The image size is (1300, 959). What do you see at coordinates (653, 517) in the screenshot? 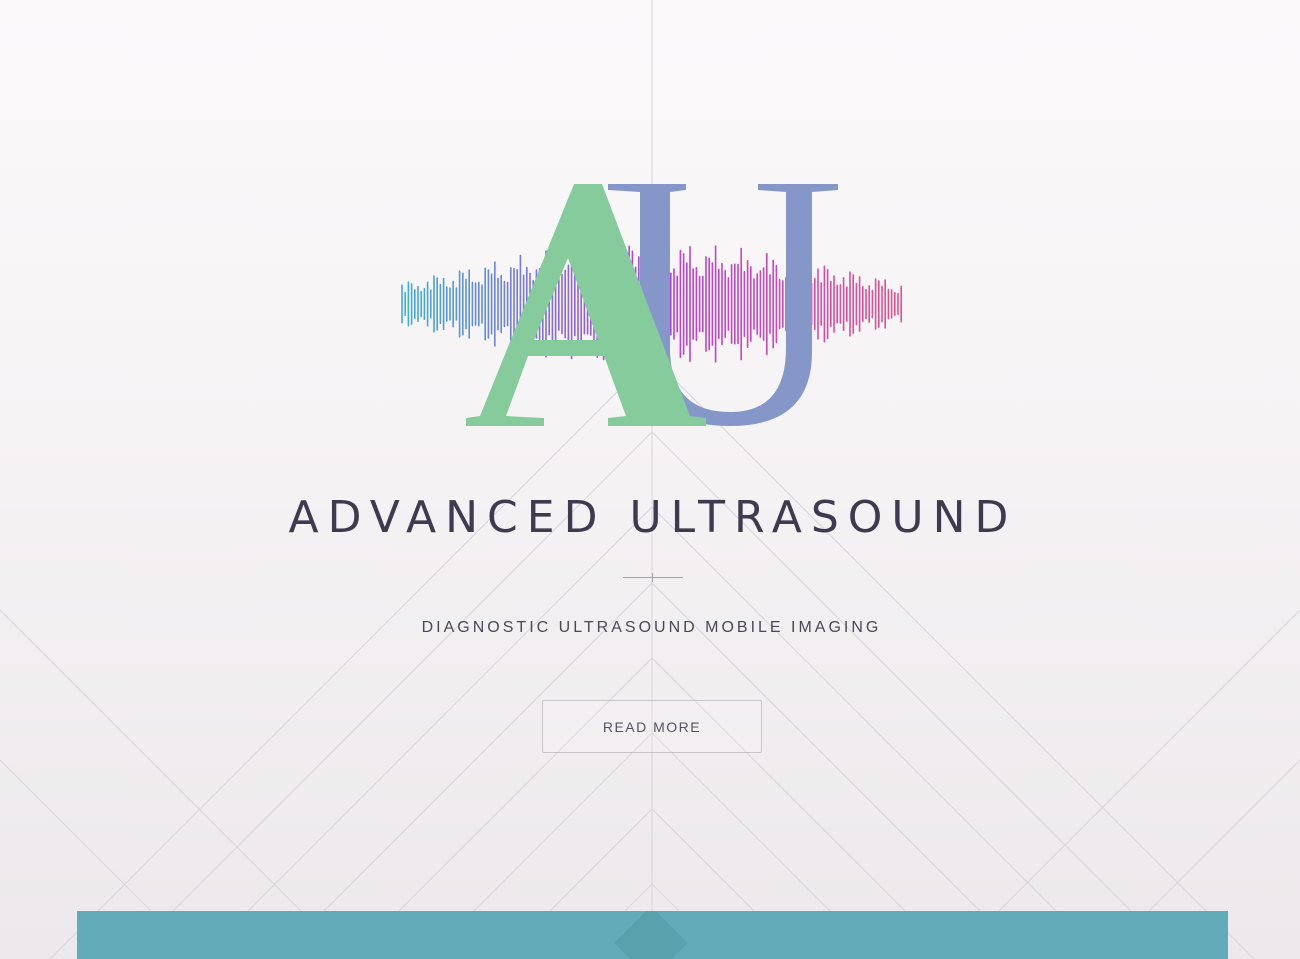
I see `site-title: ADVANCED ULTRASOUND` at bounding box center [653, 517].